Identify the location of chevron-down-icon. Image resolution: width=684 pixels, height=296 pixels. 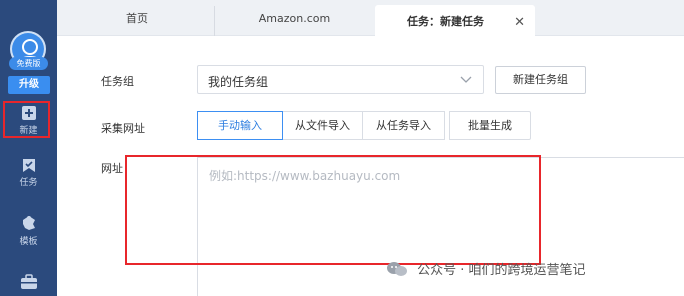
(466, 79).